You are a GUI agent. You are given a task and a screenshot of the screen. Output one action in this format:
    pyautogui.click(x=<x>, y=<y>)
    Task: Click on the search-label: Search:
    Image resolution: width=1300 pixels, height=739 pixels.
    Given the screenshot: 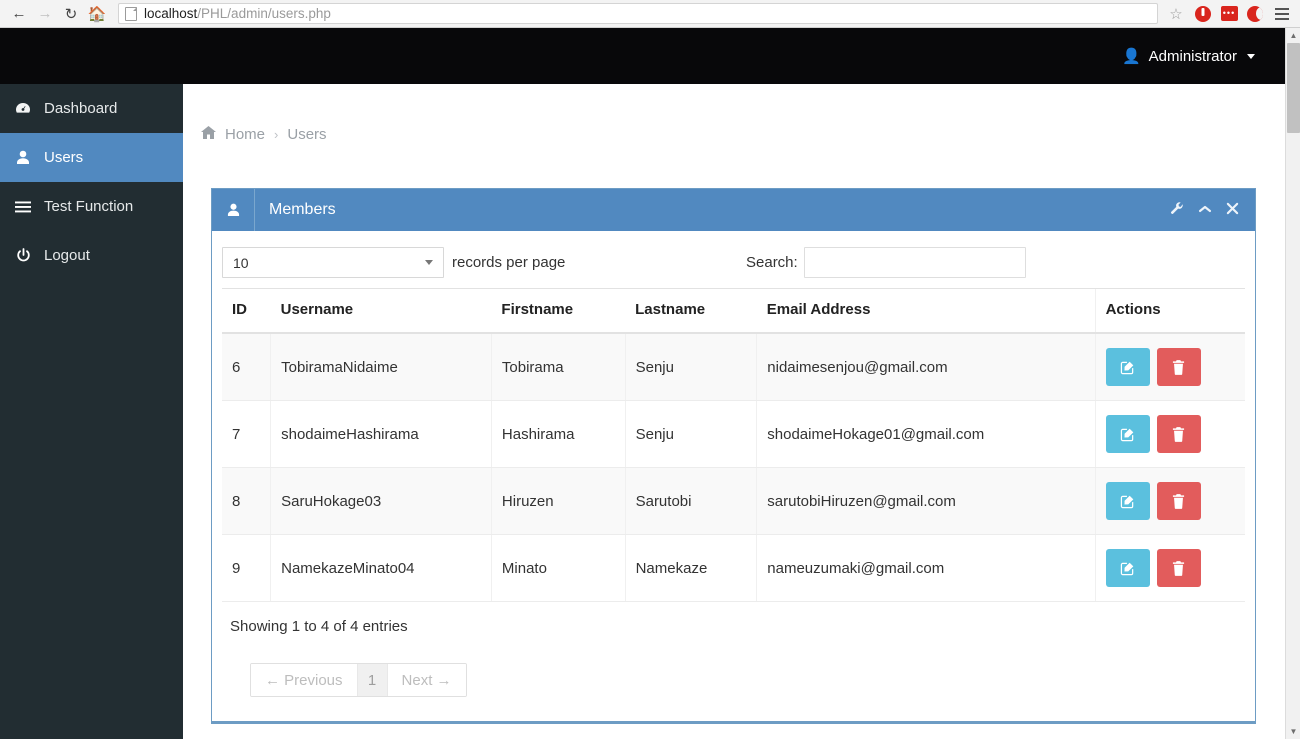 What is the action you would take?
    pyautogui.click(x=772, y=262)
    